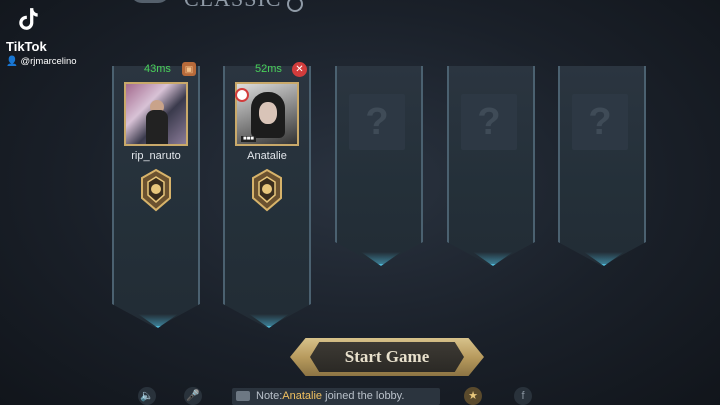 The height and width of the screenshot is (405, 720). Describe the element at coordinates (523, 396) in the screenshot. I see `facebook-icon: f` at that location.